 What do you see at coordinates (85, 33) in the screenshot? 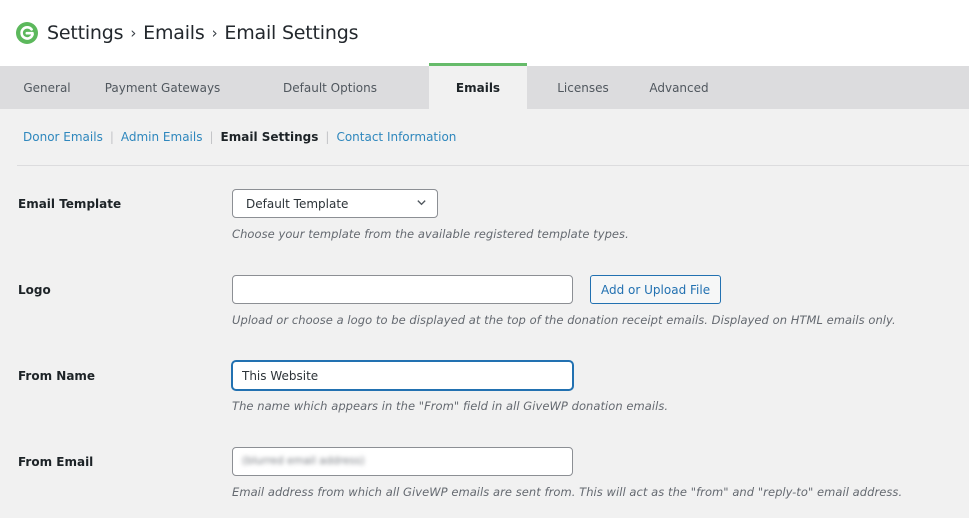
I see `breadcrumb-settings: Settings` at bounding box center [85, 33].